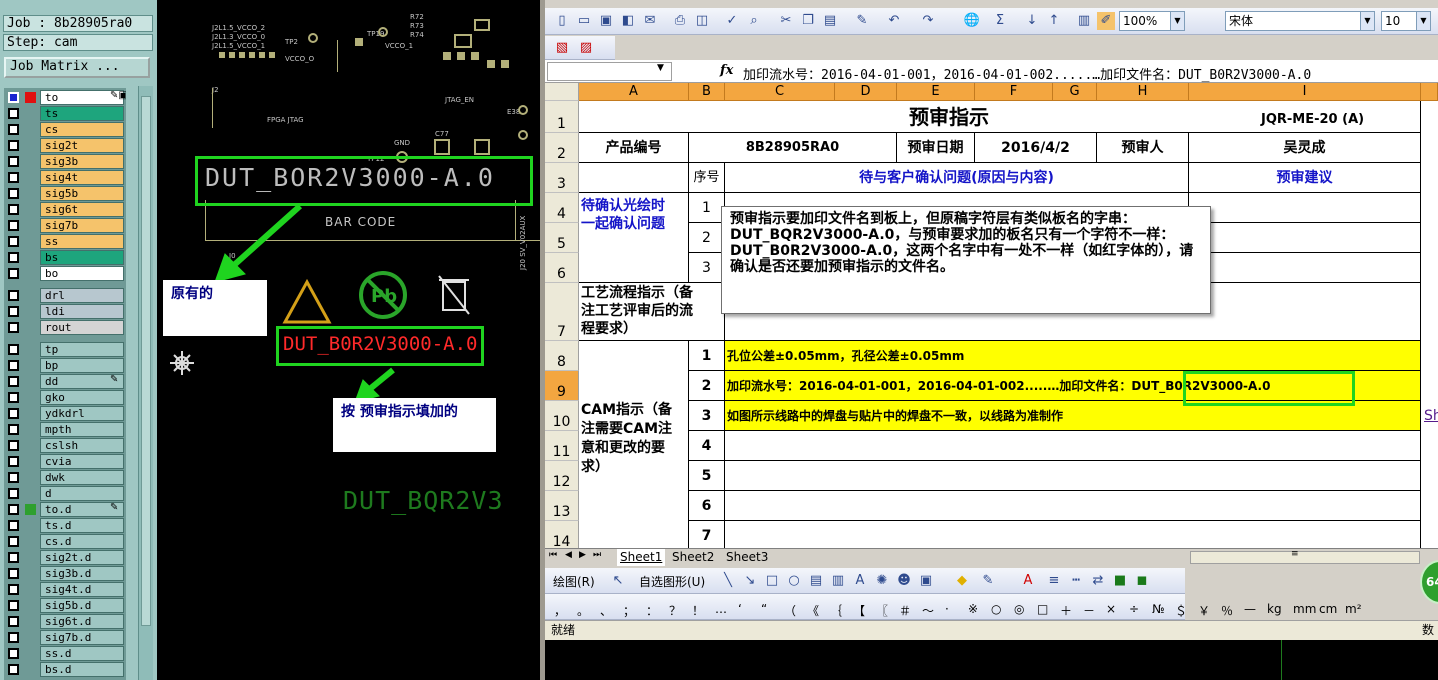 This screenshot has height=680, width=1438. Describe the element at coordinates (65, 177) in the screenshot. I see `layer-row: sig4t` at that location.